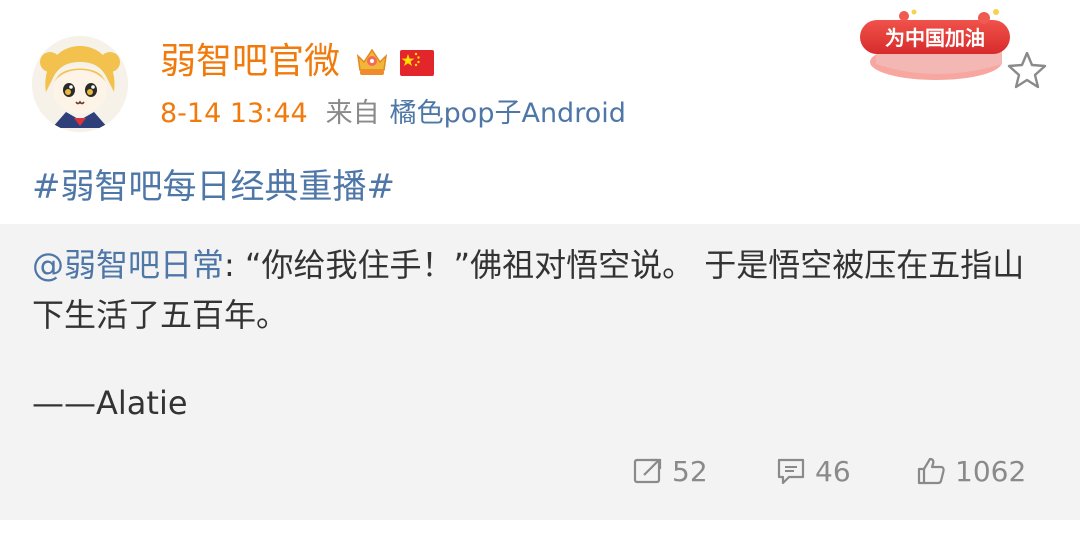 The image size is (1080, 543). I want to click on repost-count: 52, so click(690, 471).